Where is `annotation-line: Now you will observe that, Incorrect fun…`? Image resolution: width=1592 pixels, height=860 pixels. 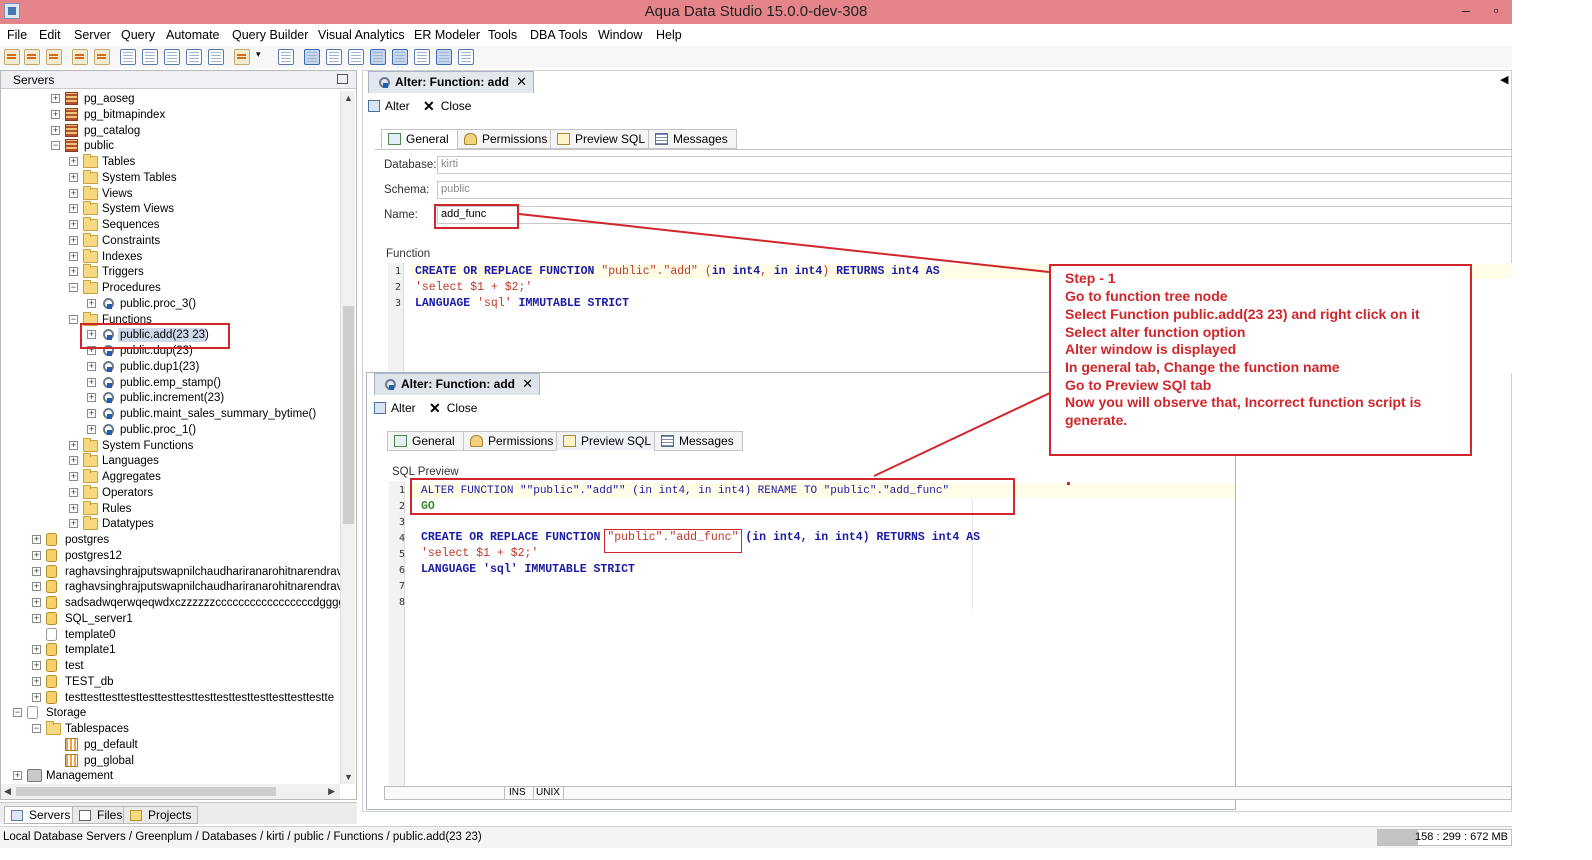
annotation-line: Now you will observe that, Incorrect fun… is located at coordinates (1243, 402).